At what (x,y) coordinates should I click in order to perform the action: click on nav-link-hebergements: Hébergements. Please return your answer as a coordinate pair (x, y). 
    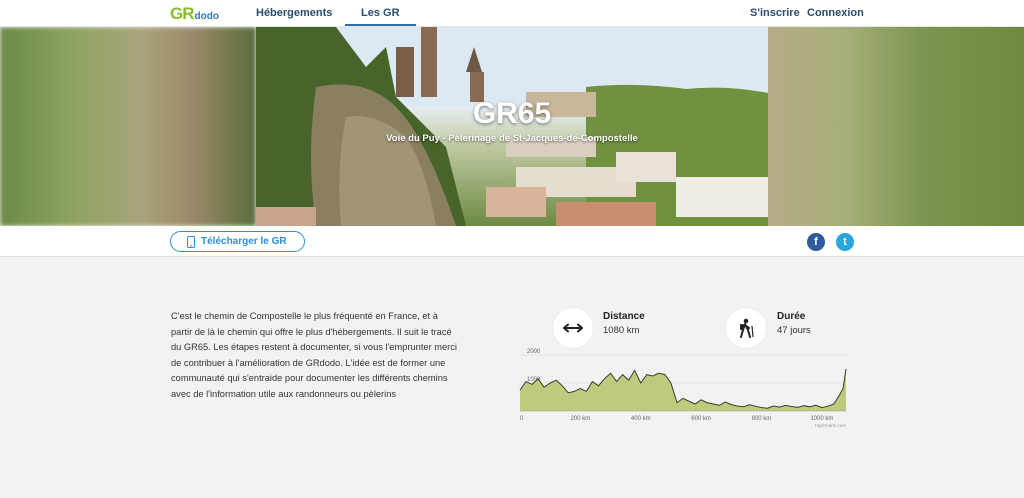
    Looking at the image, I should click on (294, 13).